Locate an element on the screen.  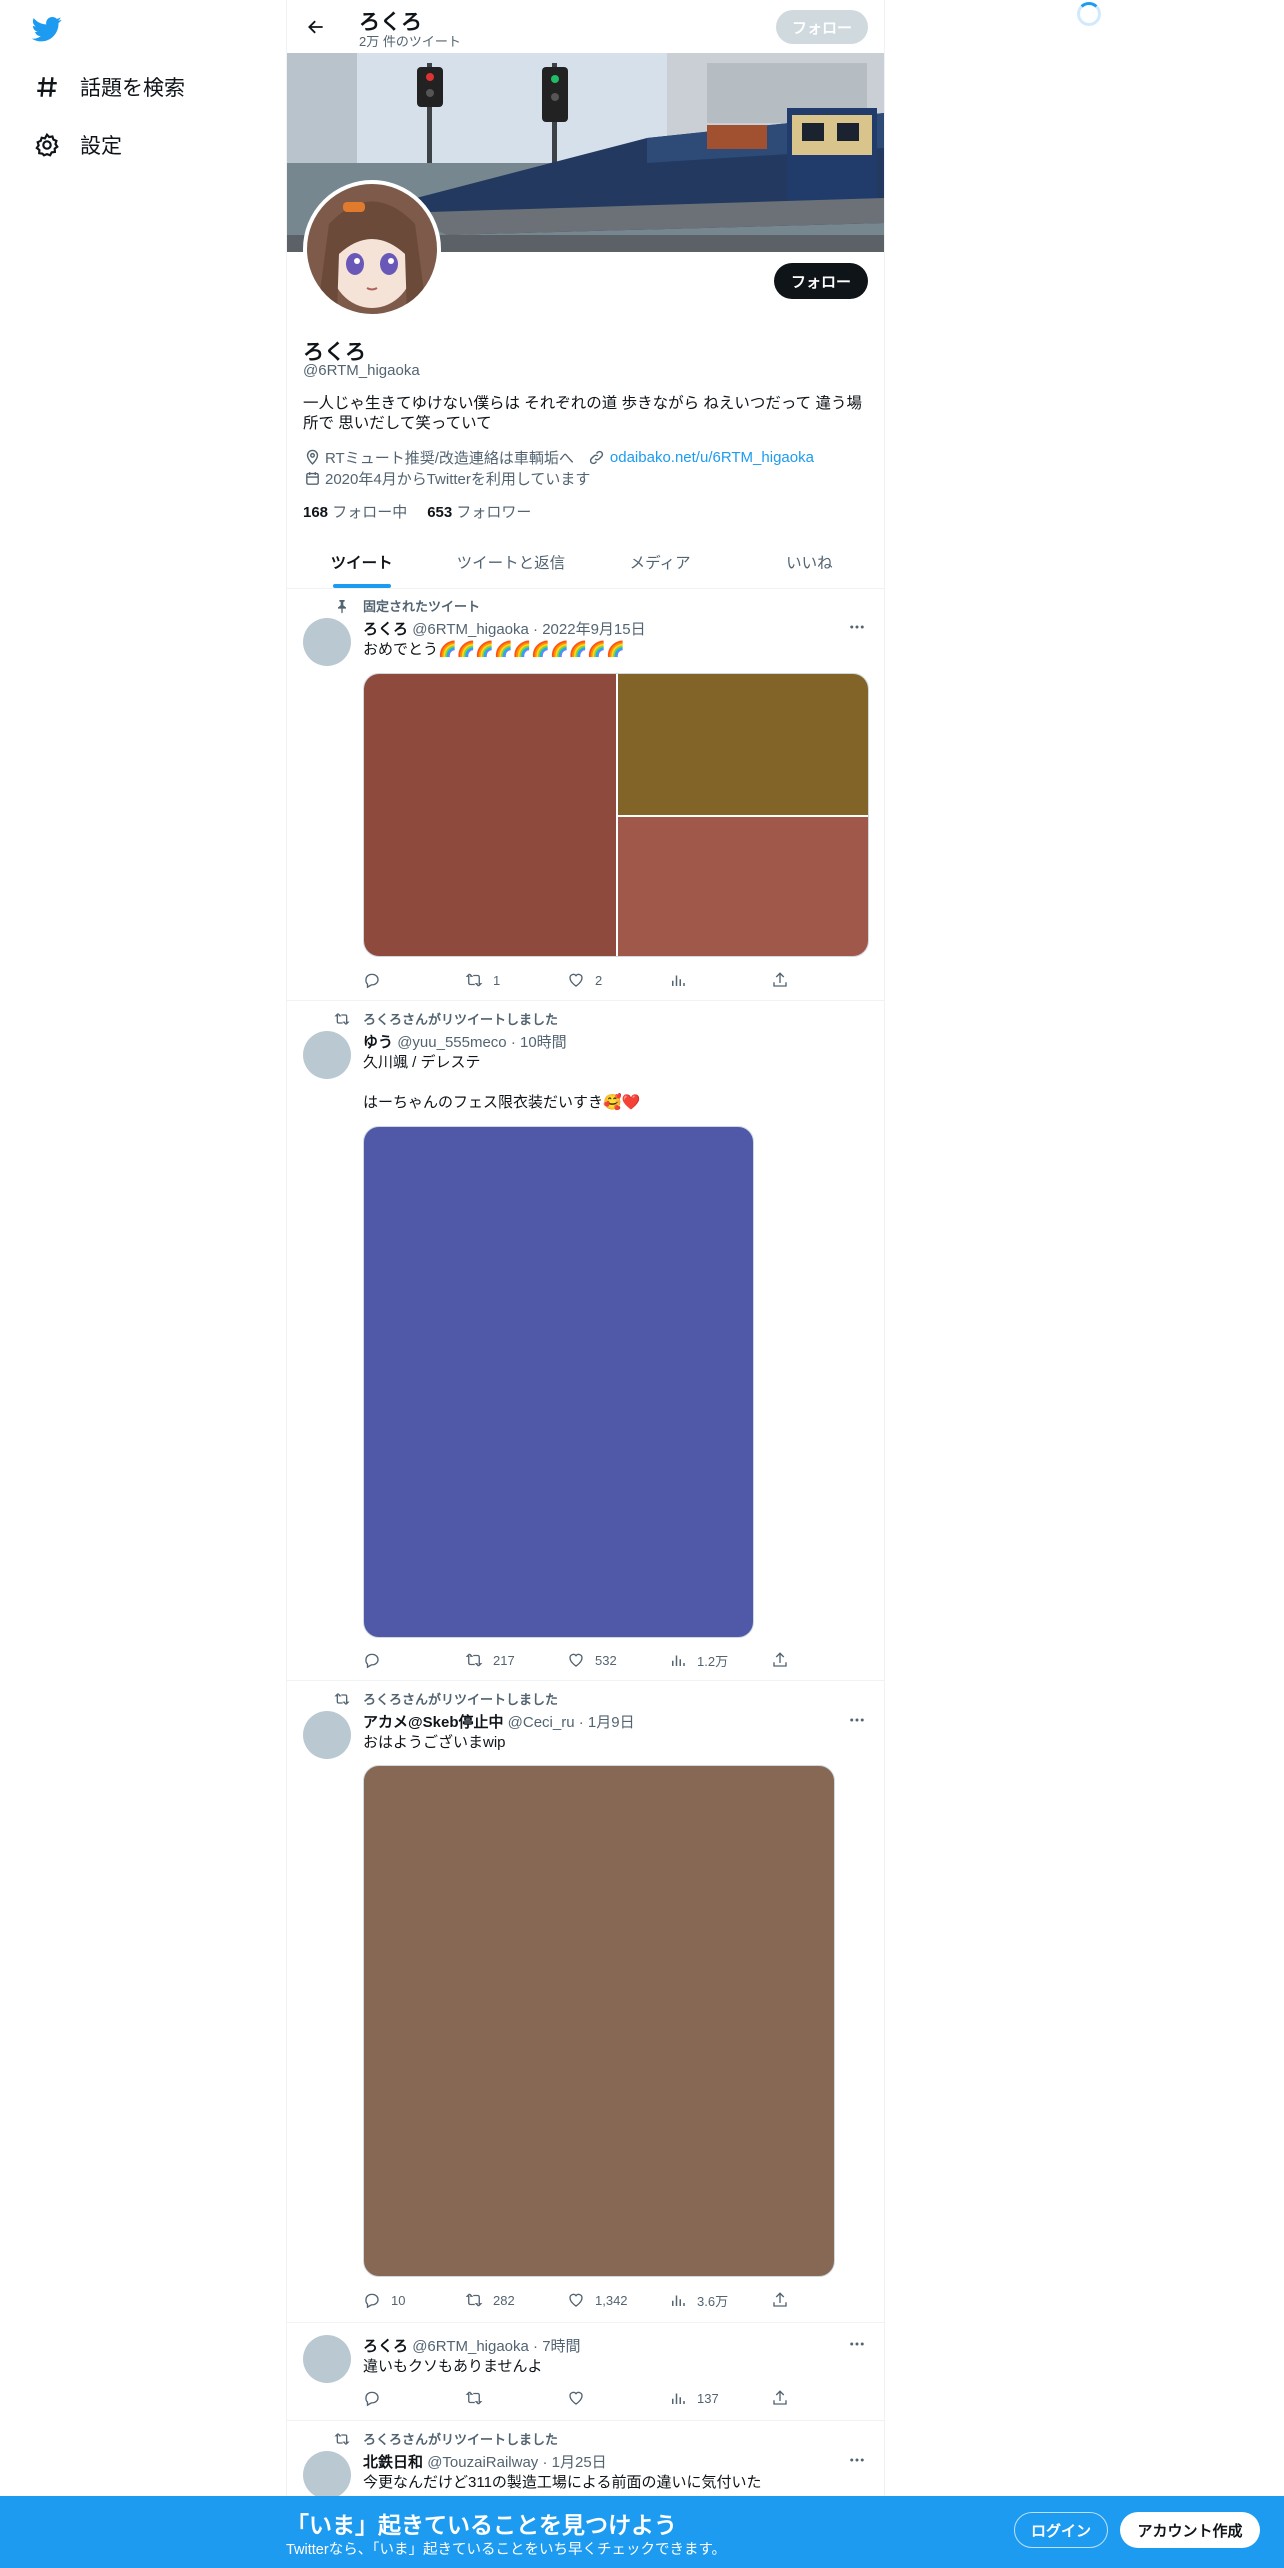
tweet-author-name: アカメ@Skeb停止中 is located at coordinates (433, 1722).